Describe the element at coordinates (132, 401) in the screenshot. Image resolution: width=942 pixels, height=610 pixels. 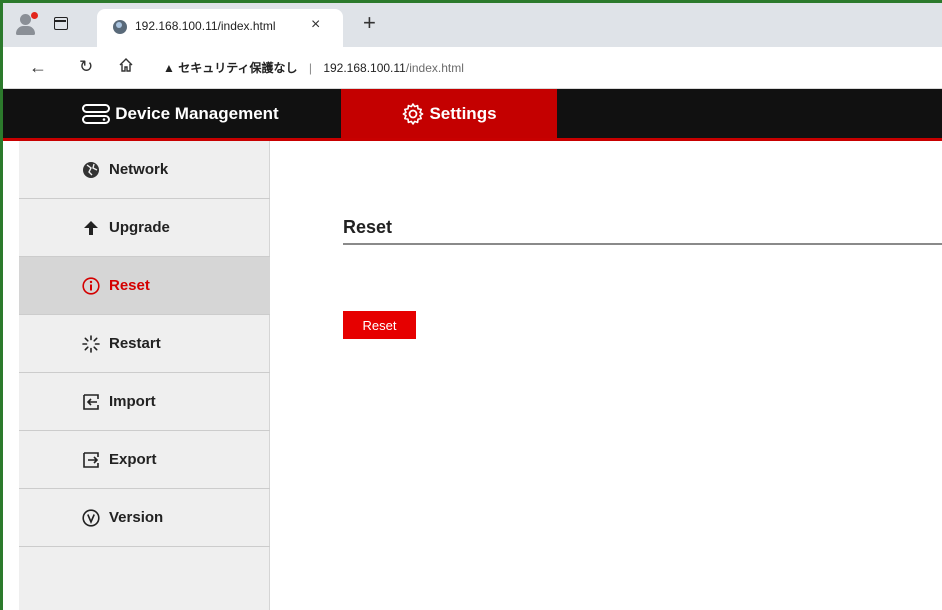
I see `sidebar-item-label: Import` at that location.